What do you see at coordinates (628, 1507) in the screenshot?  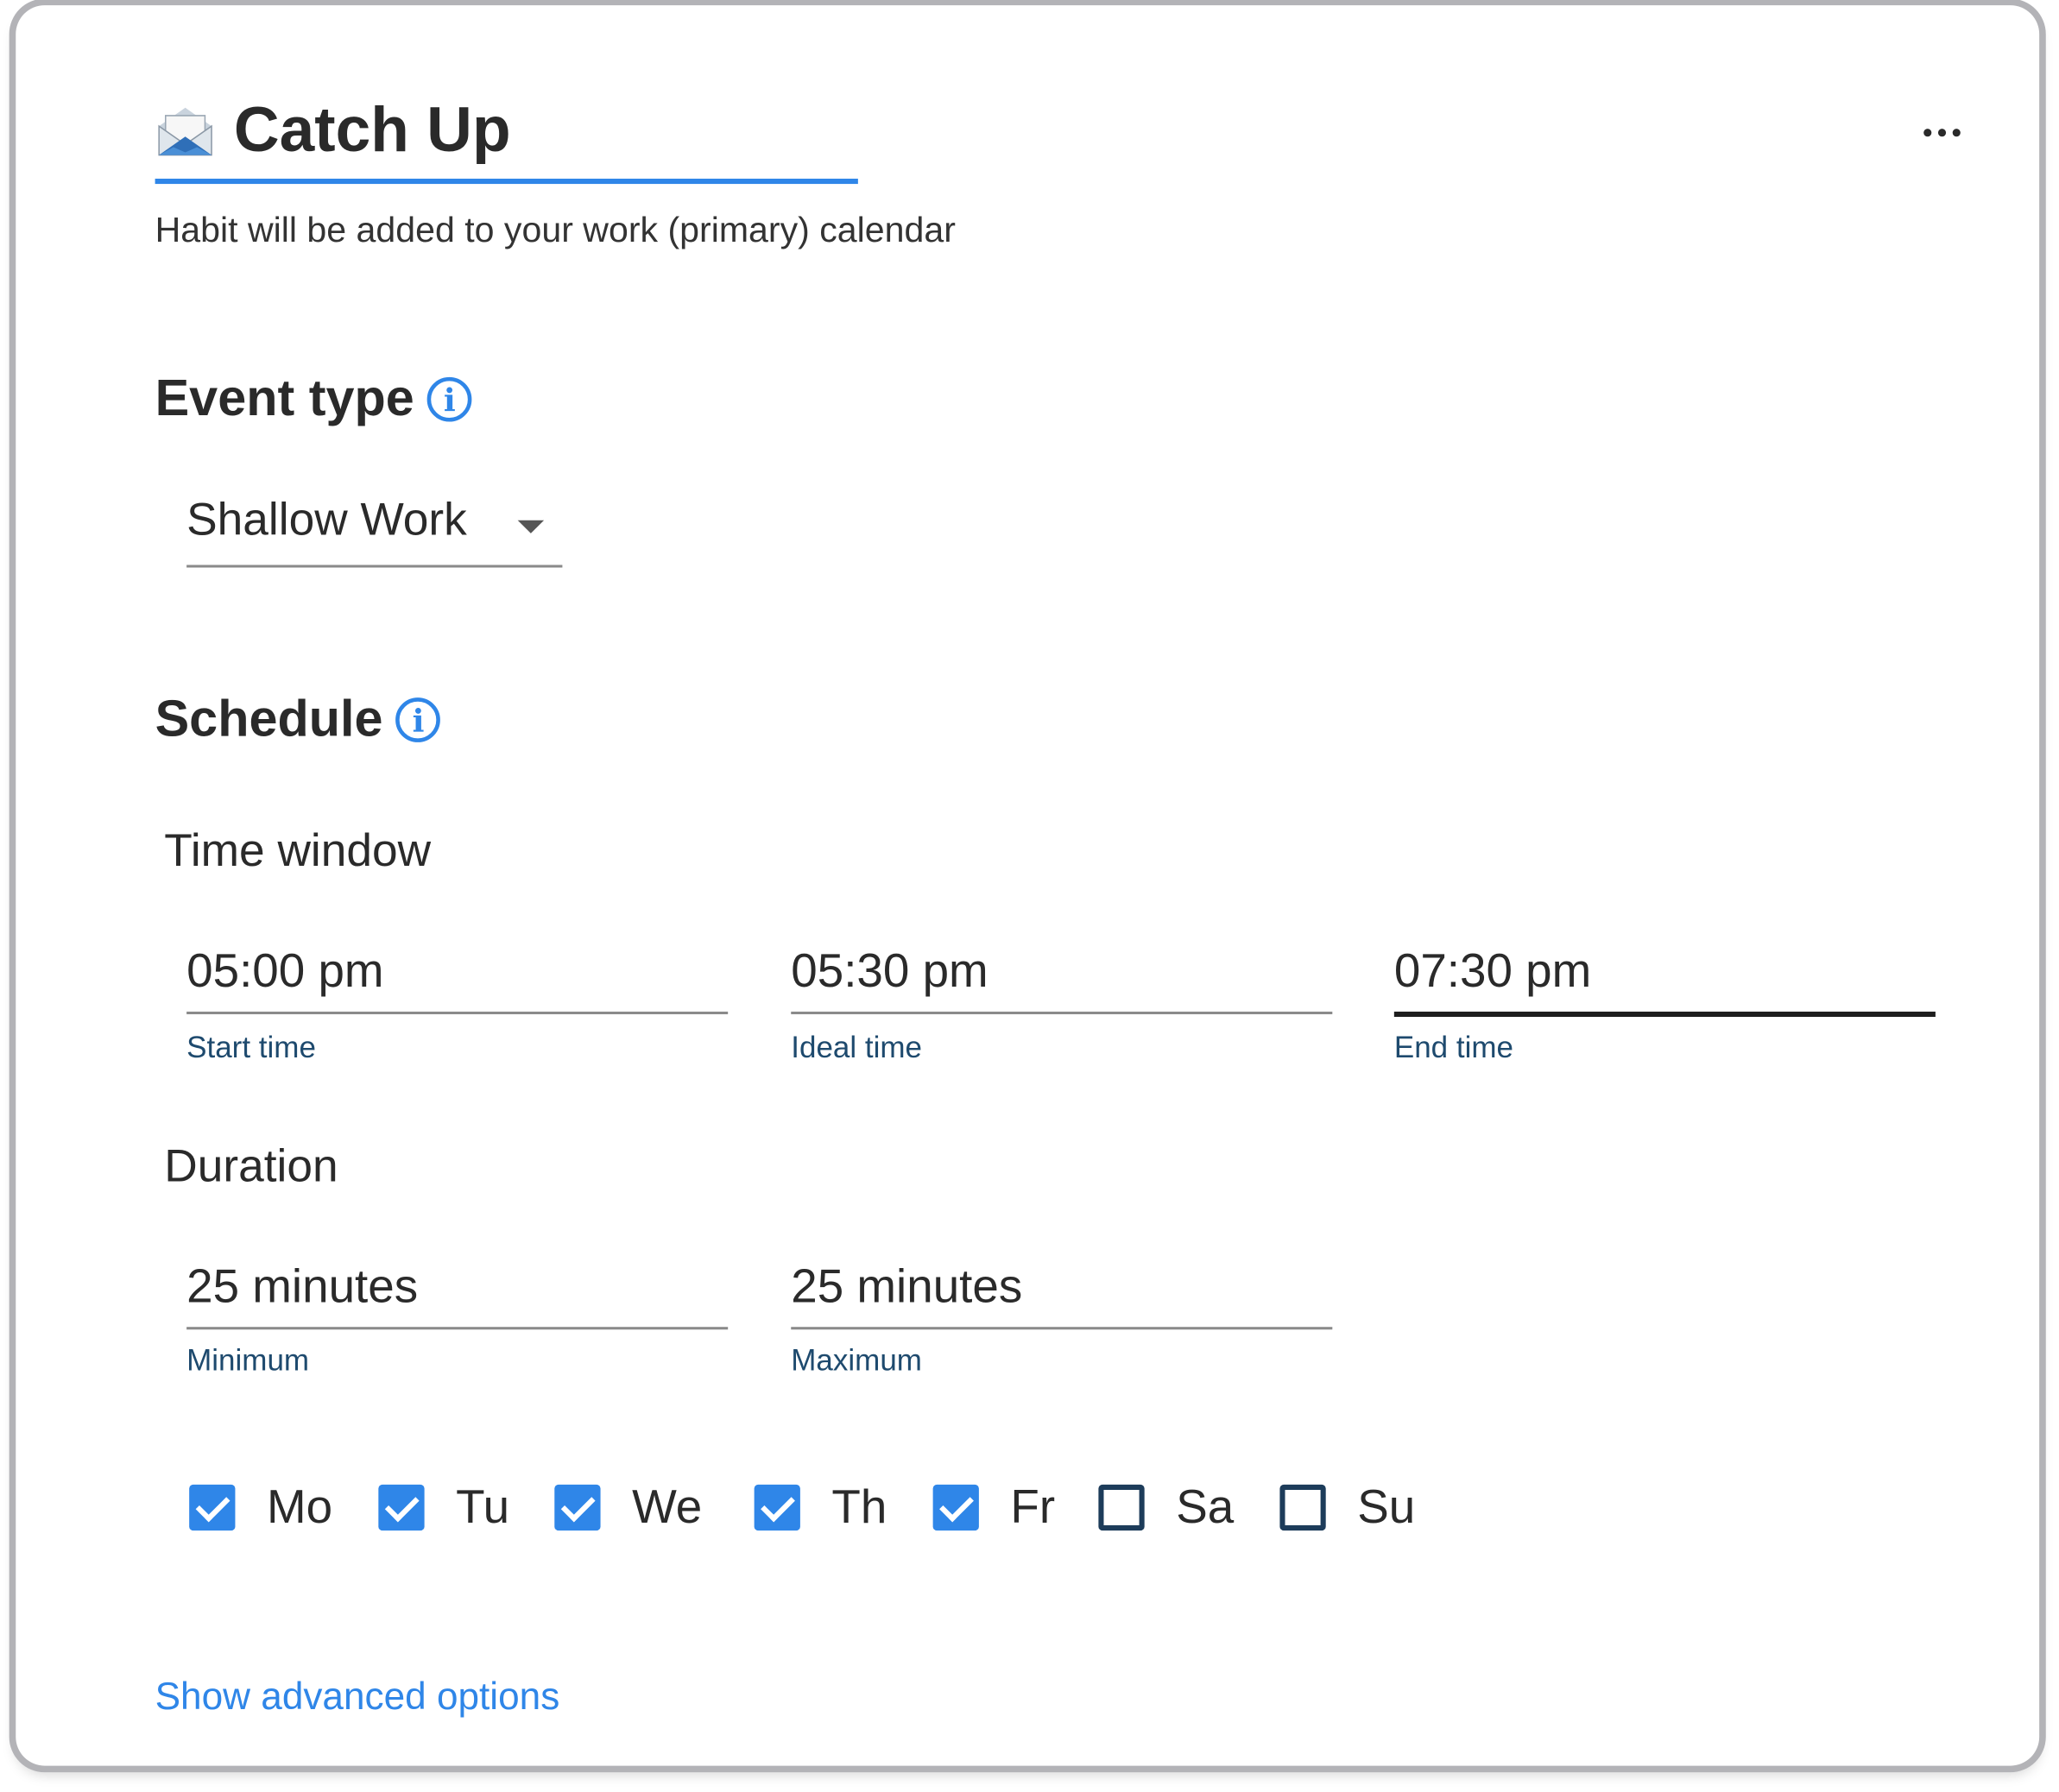 I see `day-toggle-we: We` at bounding box center [628, 1507].